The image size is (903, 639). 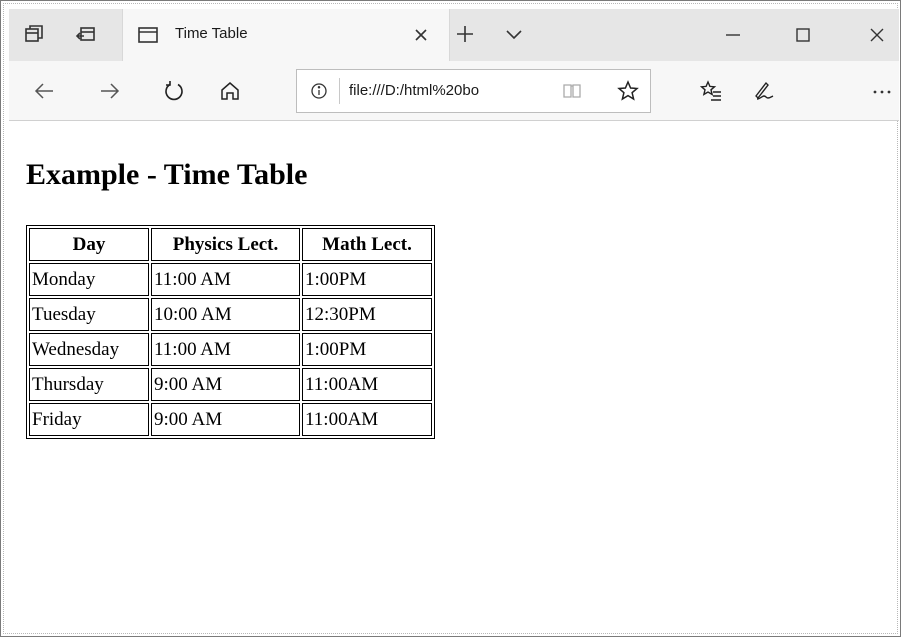 I want to click on minimize-icon, so click(x=733, y=35).